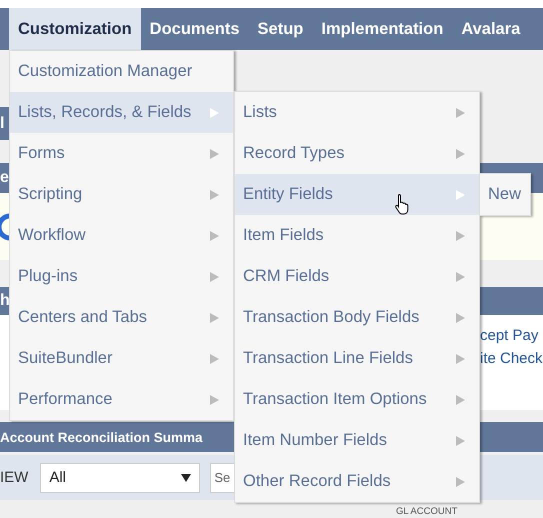 The height and width of the screenshot is (518, 543). Describe the element at coordinates (121, 71) in the screenshot. I see `menu-item: Customization Manager` at that location.